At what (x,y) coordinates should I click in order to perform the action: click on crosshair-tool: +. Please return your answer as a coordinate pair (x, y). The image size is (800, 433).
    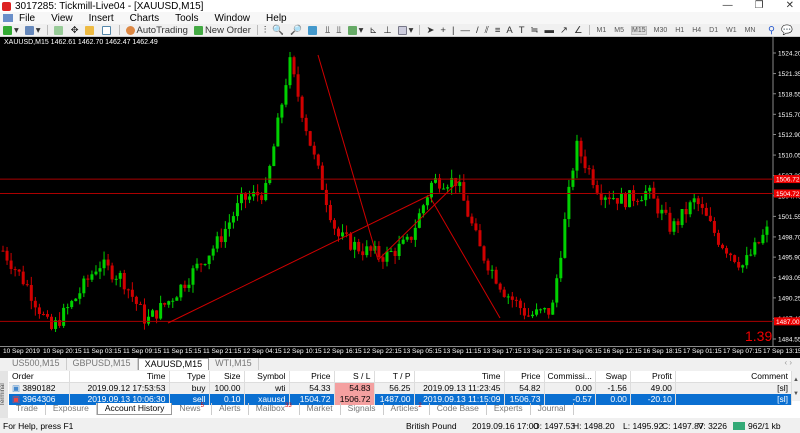
    Looking at the image, I should click on (443, 30).